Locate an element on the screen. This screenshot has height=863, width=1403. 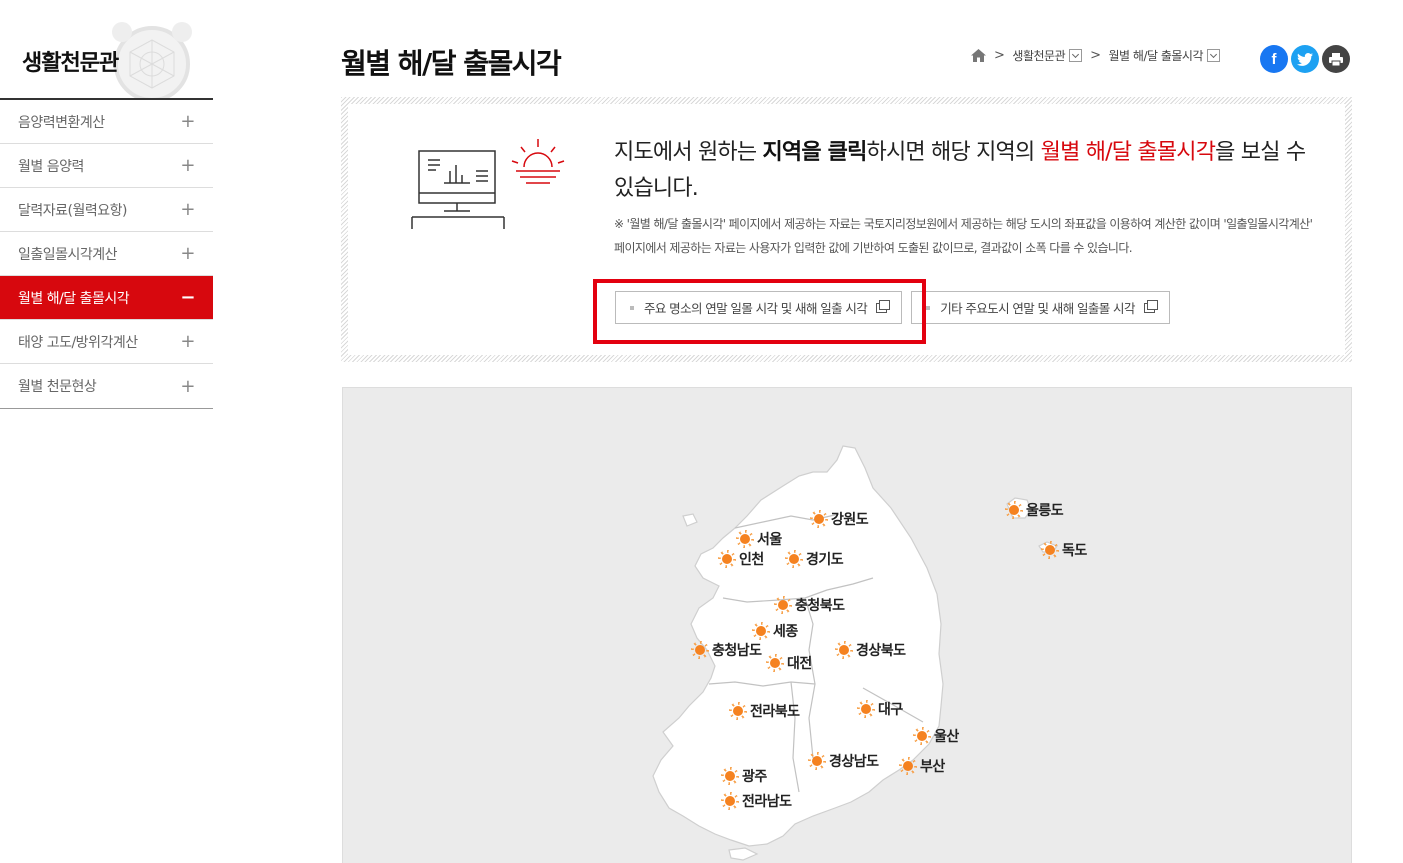
city-sejong: 세종 is located at coordinates (775, 631).